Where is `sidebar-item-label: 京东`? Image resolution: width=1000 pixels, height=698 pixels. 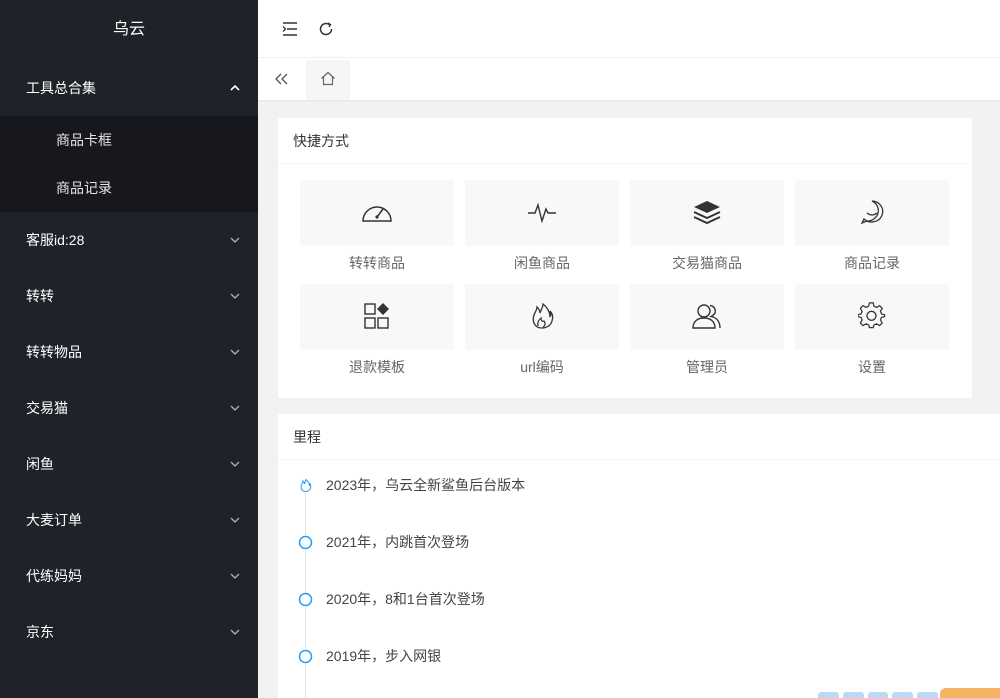
sidebar-item-label: 京东 is located at coordinates (40, 632).